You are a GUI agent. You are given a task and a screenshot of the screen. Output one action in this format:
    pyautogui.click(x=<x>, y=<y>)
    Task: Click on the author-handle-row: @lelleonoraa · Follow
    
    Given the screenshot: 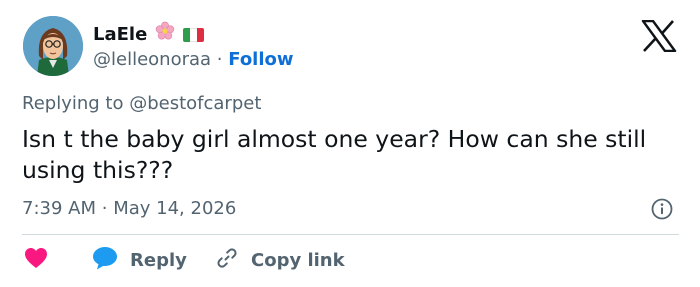 What is the action you would take?
    pyautogui.click(x=193, y=60)
    